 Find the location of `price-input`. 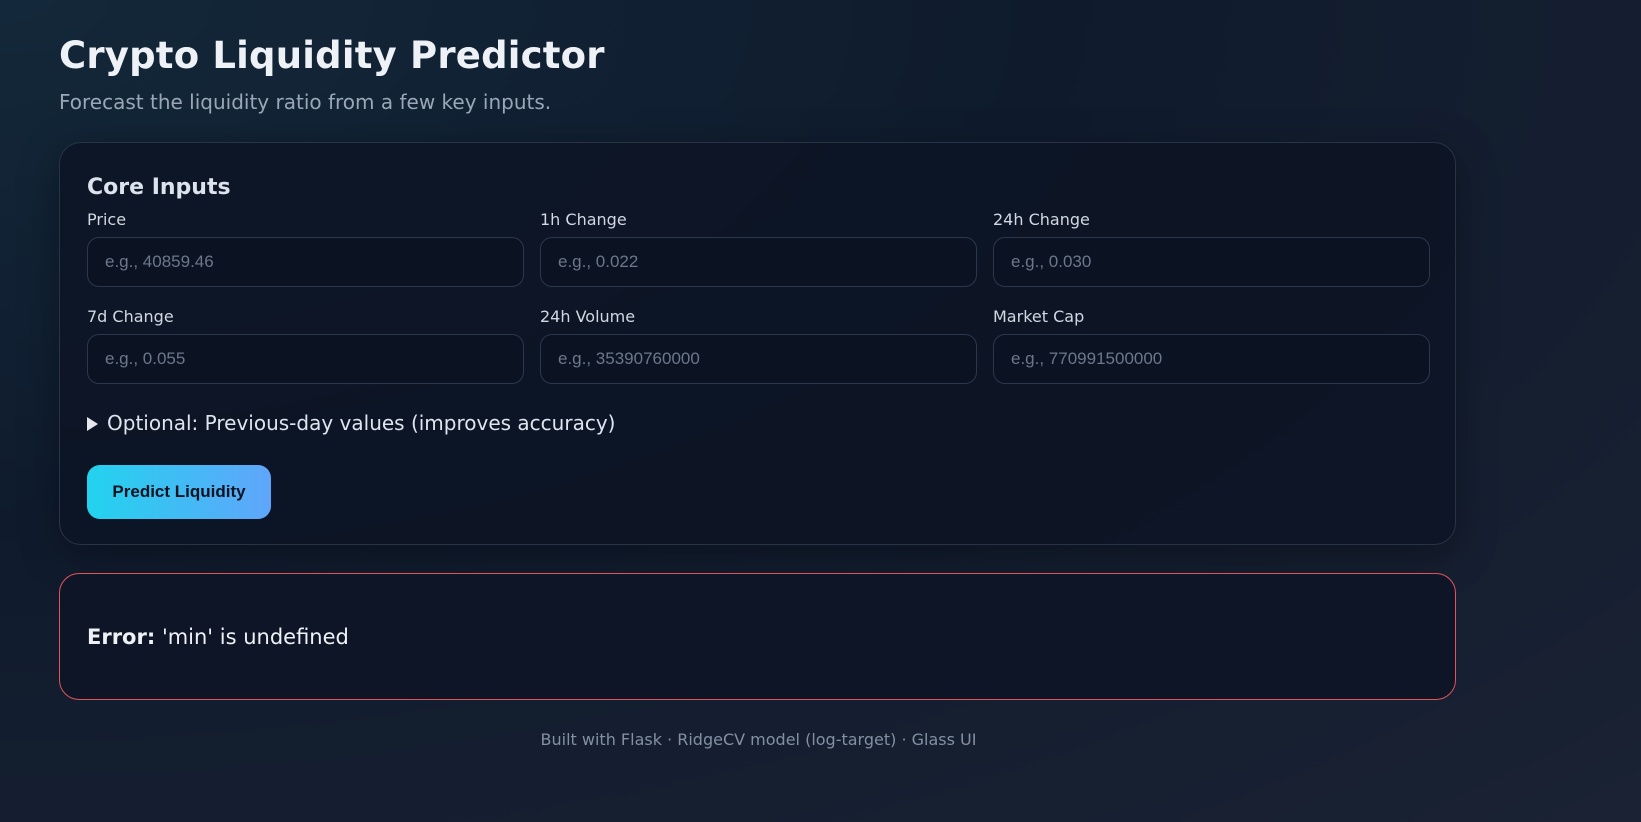

price-input is located at coordinates (305, 262).